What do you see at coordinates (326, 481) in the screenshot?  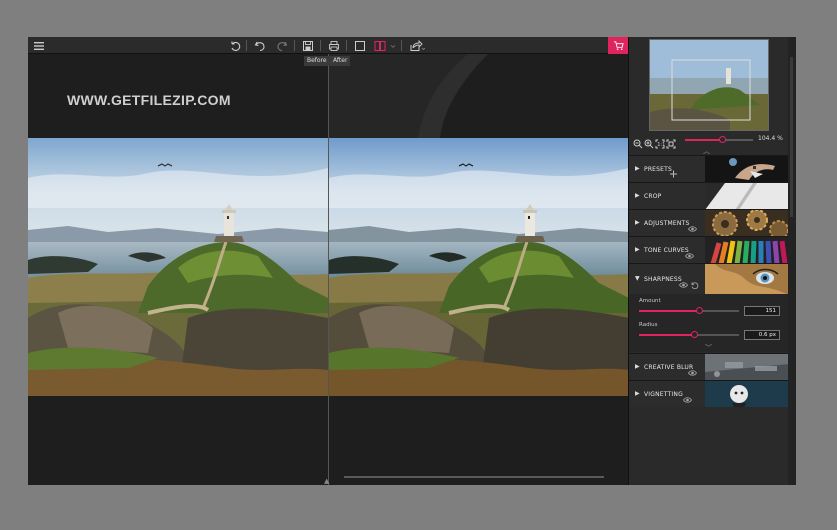 I see `collapse-filmstrip-icon: ▲` at bounding box center [326, 481].